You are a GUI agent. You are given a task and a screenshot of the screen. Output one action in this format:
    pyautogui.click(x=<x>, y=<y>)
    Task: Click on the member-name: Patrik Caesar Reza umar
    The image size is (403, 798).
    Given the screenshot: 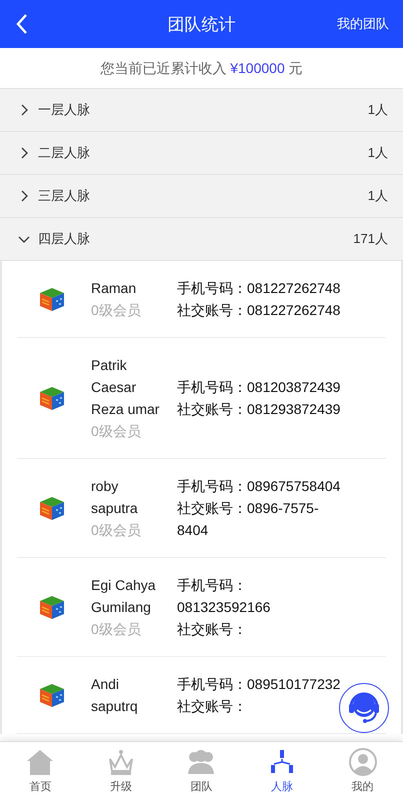 What is the action you would take?
    pyautogui.click(x=125, y=387)
    